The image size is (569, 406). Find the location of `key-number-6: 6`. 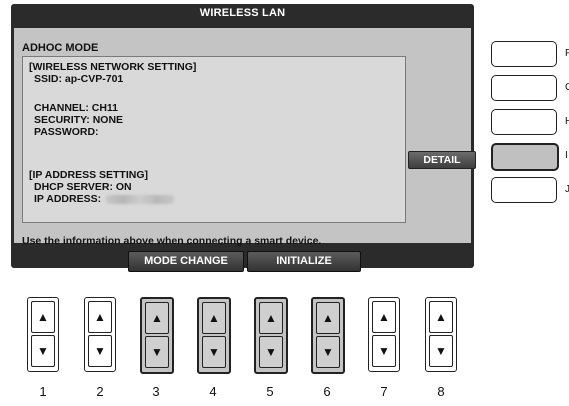

key-number-6: 6 is located at coordinates (327, 391).